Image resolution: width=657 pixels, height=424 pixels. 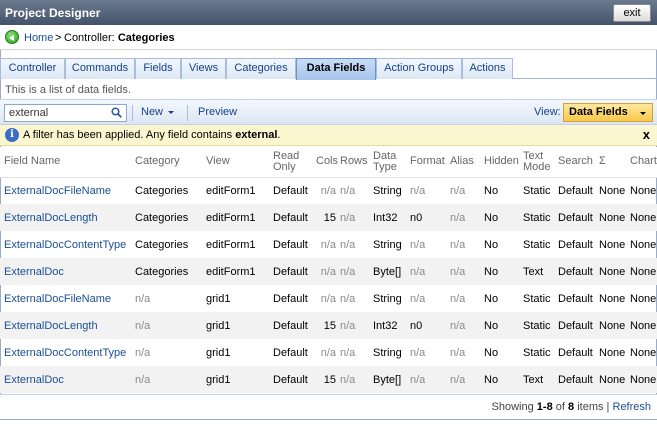 What do you see at coordinates (463, 162) in the screenshot?
I see `column-header-alias: Alias` at bounding box center [463, 162].